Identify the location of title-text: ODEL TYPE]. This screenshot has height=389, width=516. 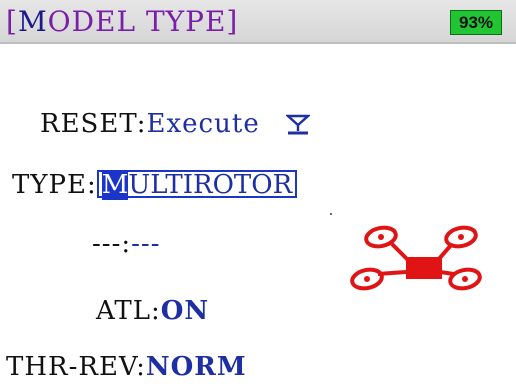
(143, 21).